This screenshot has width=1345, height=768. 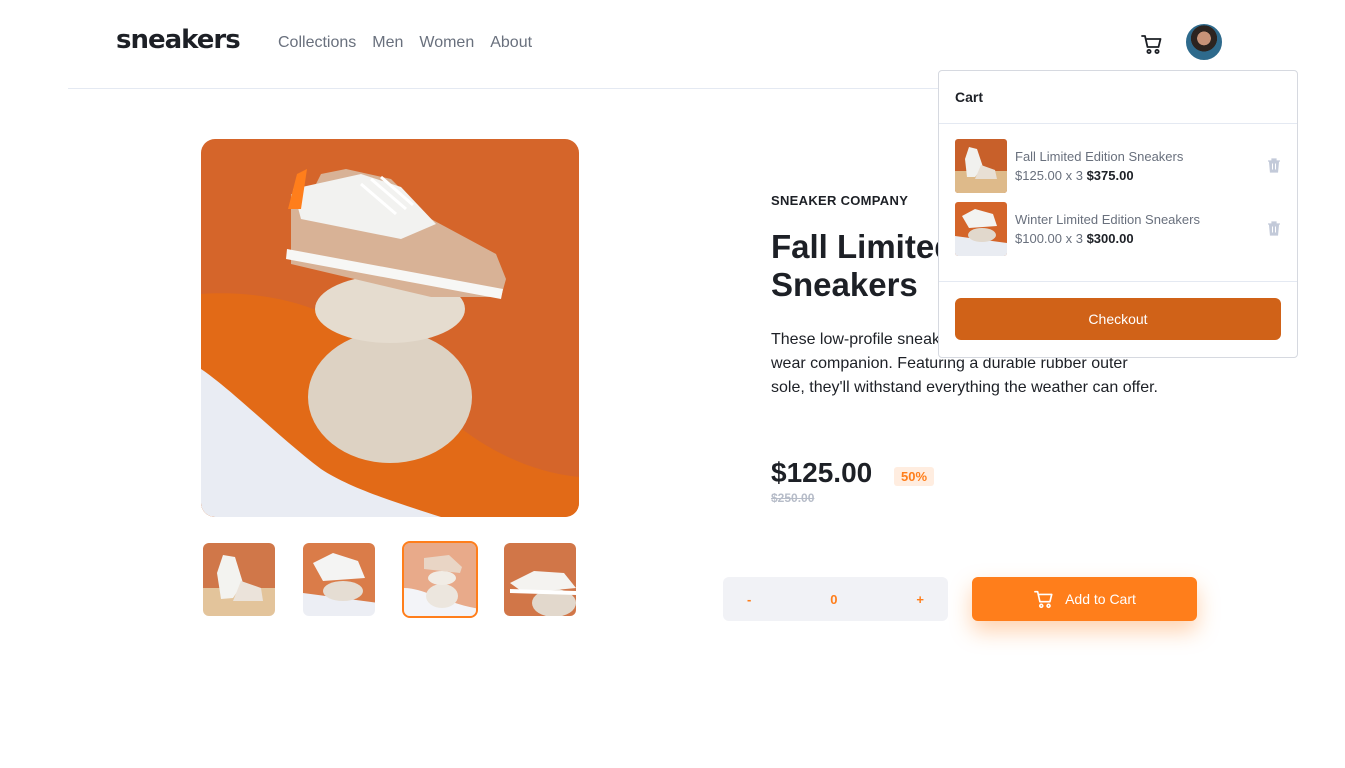 What do you see at coordinates (1118, 281) in the screenshot?
I see `cart-divider` at bounding box center [1118, 281].